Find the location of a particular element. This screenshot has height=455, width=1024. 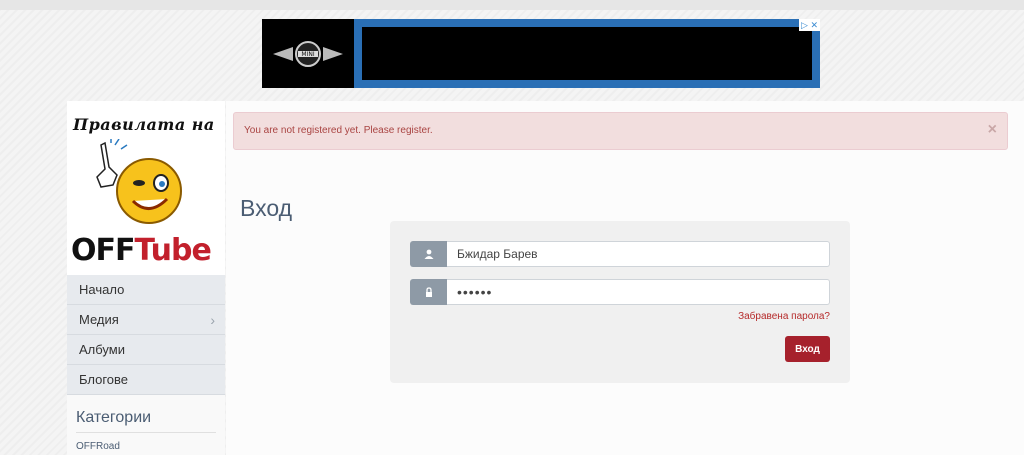

sidebar-item-albums: Албуми is located at coordinates (146, 350).